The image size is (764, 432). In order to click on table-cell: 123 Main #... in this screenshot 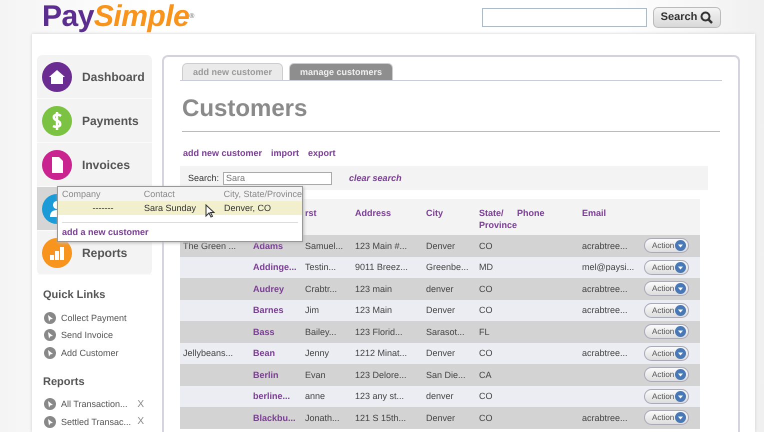, I will do `click(381, 245)`.